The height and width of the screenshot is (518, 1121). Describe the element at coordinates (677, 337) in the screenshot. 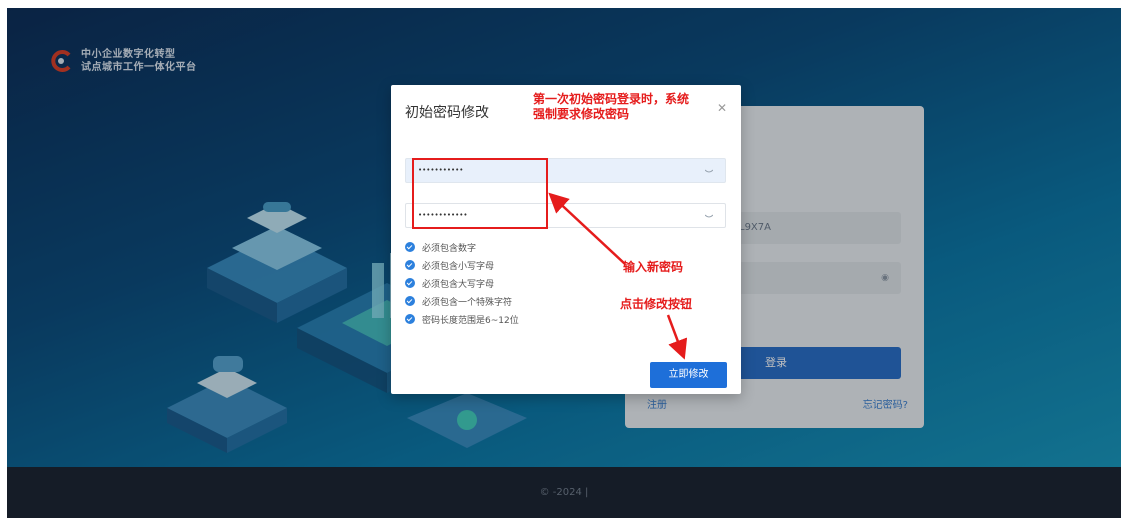

I see `arrow-to-button` at that location.